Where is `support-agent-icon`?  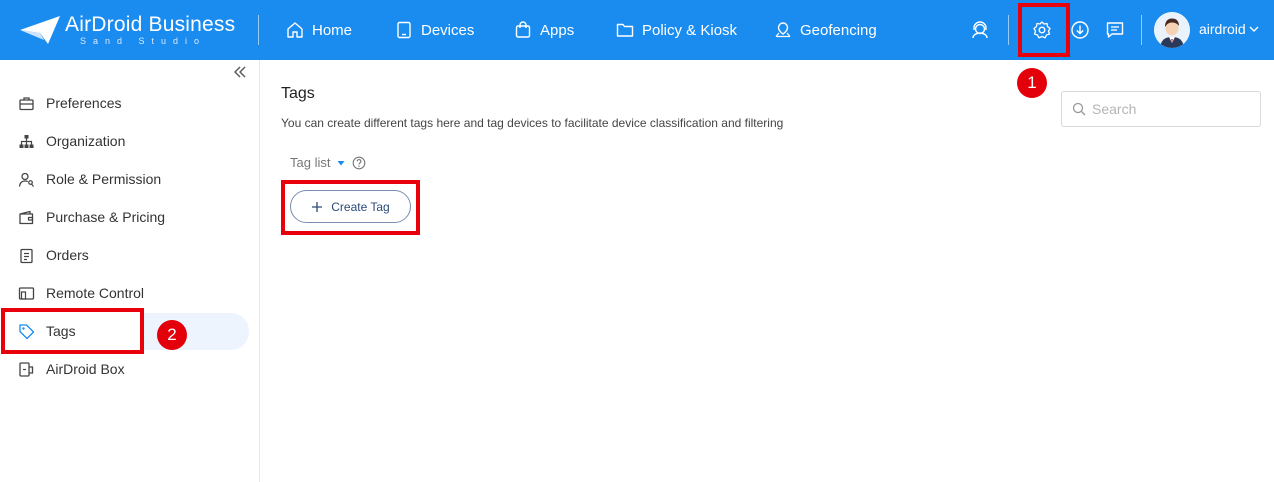 support-agent-icon is located at coordinates (980, 30).